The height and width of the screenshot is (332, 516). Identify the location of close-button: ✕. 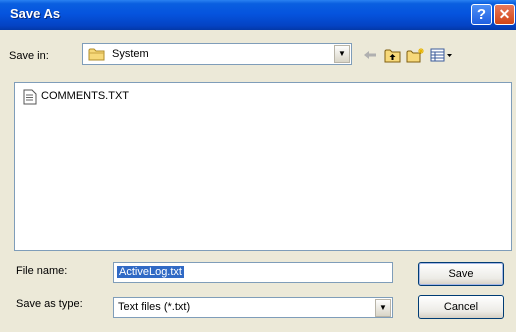
(504, 14).